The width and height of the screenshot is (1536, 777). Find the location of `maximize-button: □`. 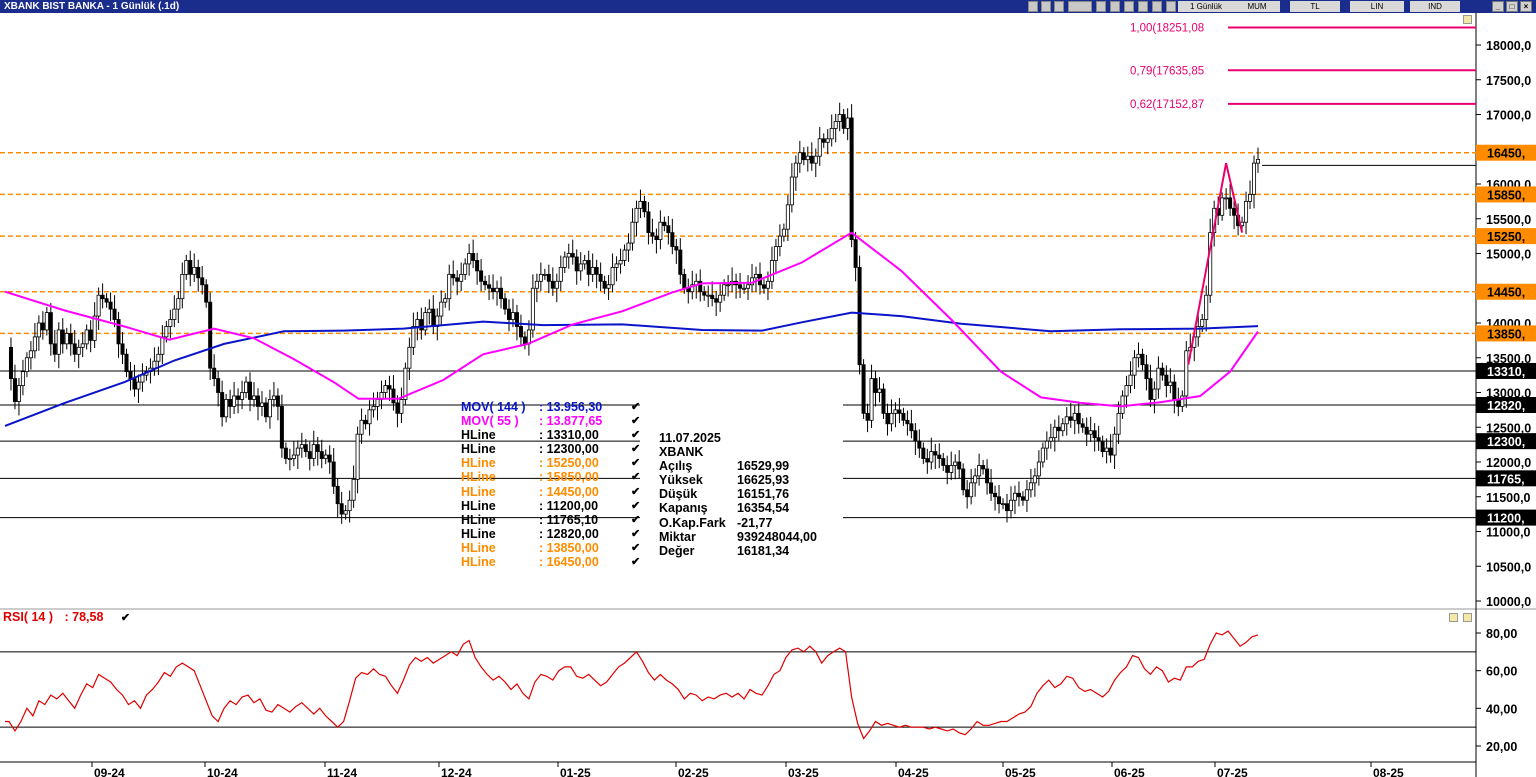

maximize-button: □ is located at coordinates (1512, 6).